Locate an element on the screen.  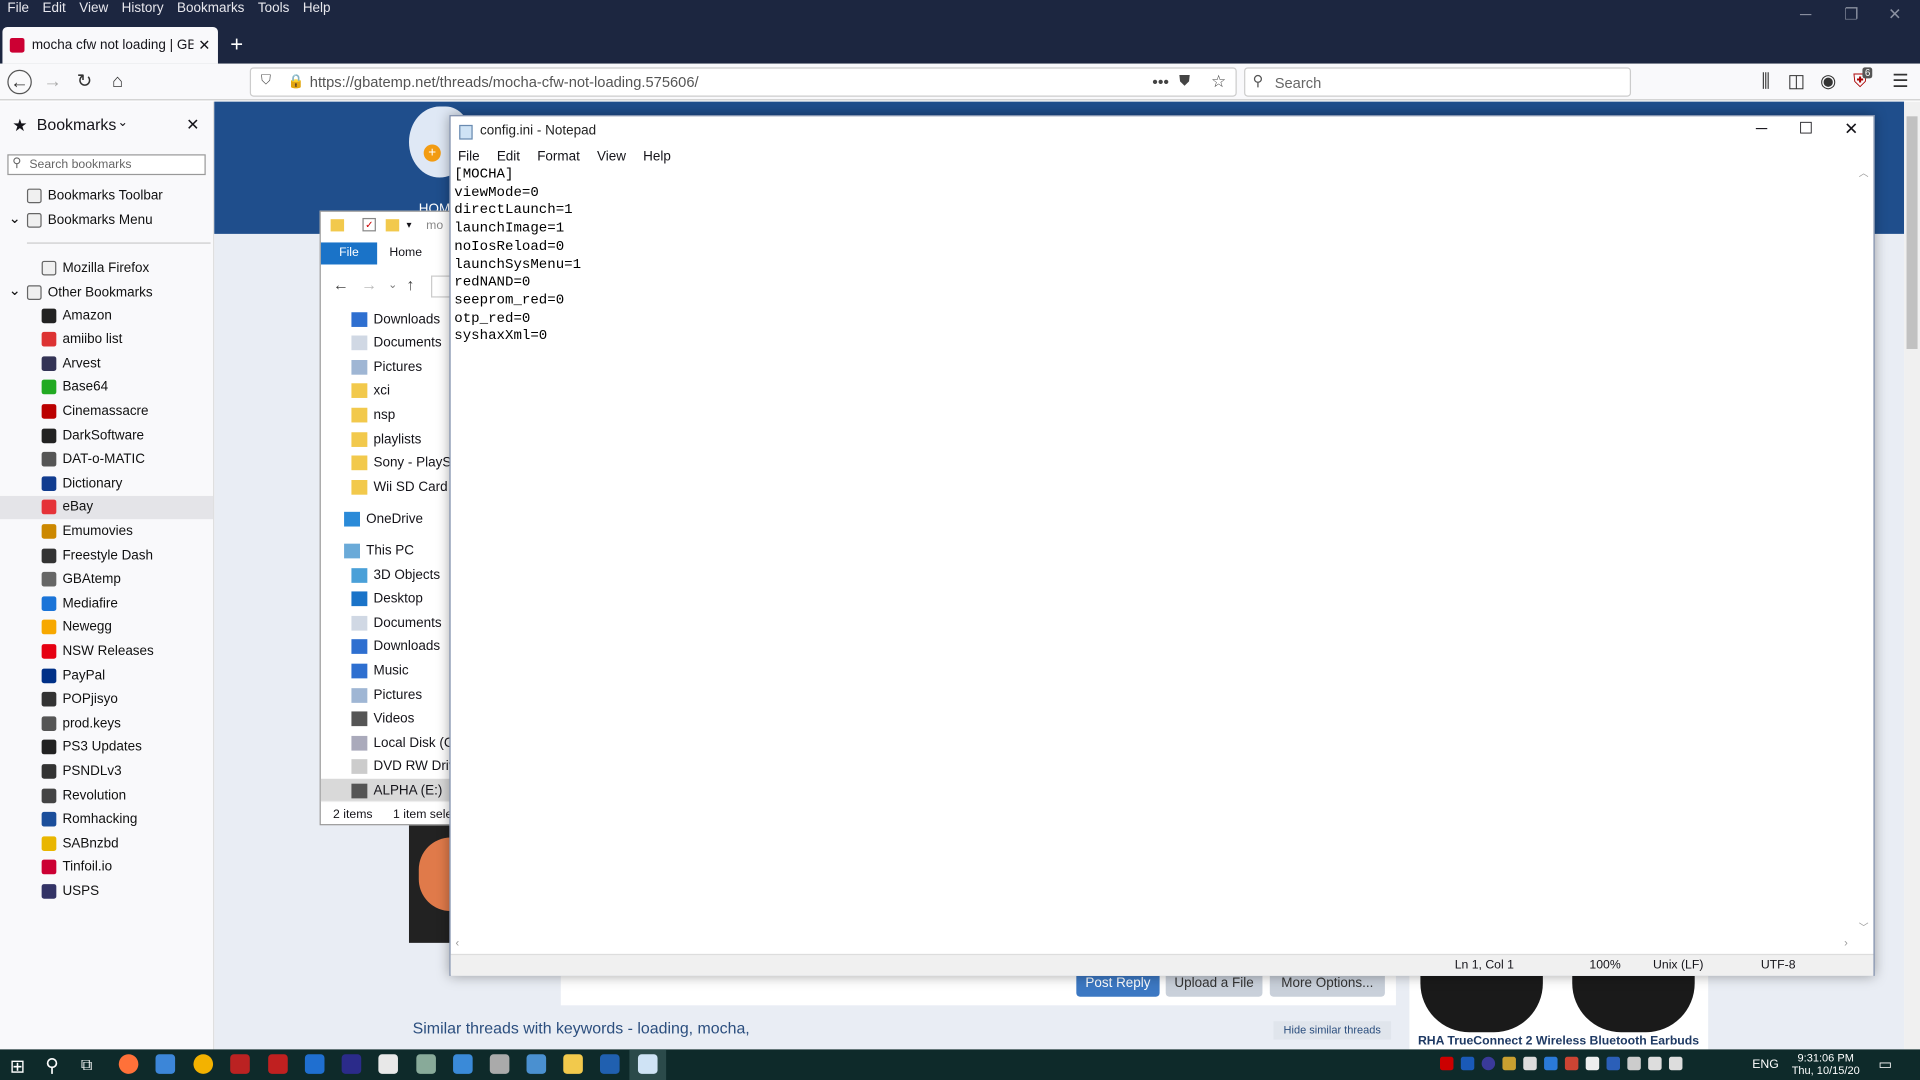
pocket-icon: ⛊ is located at coordinates (1184, 81).